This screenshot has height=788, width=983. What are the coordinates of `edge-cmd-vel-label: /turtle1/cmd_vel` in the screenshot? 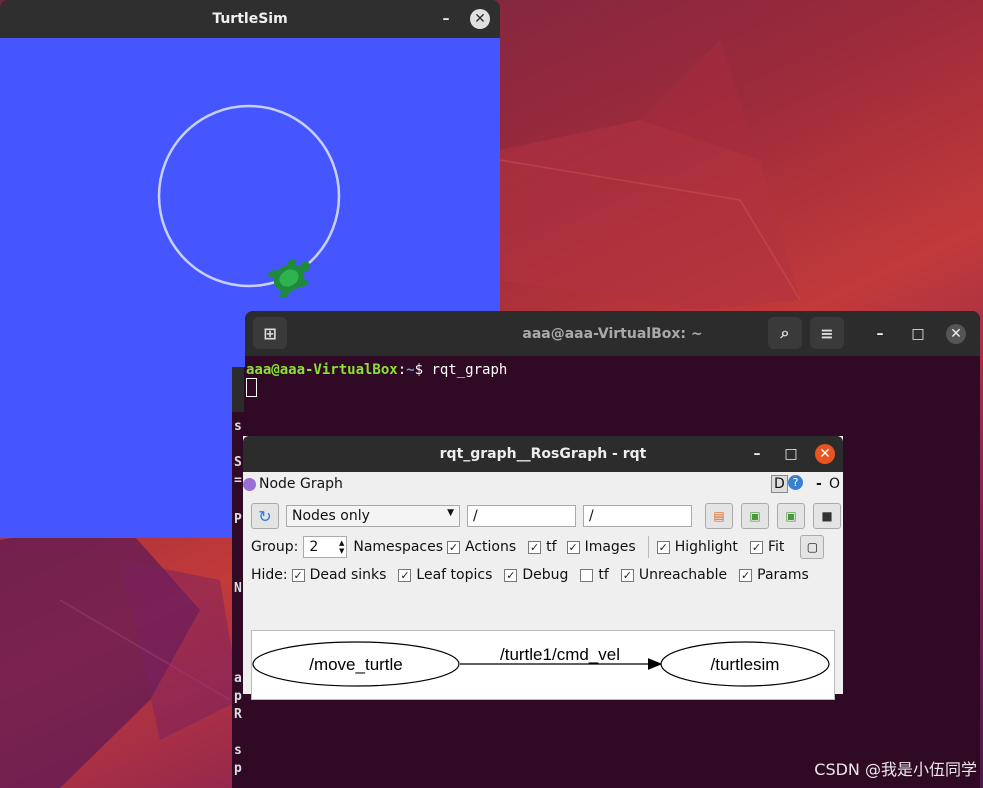 It's located at (560, 654).